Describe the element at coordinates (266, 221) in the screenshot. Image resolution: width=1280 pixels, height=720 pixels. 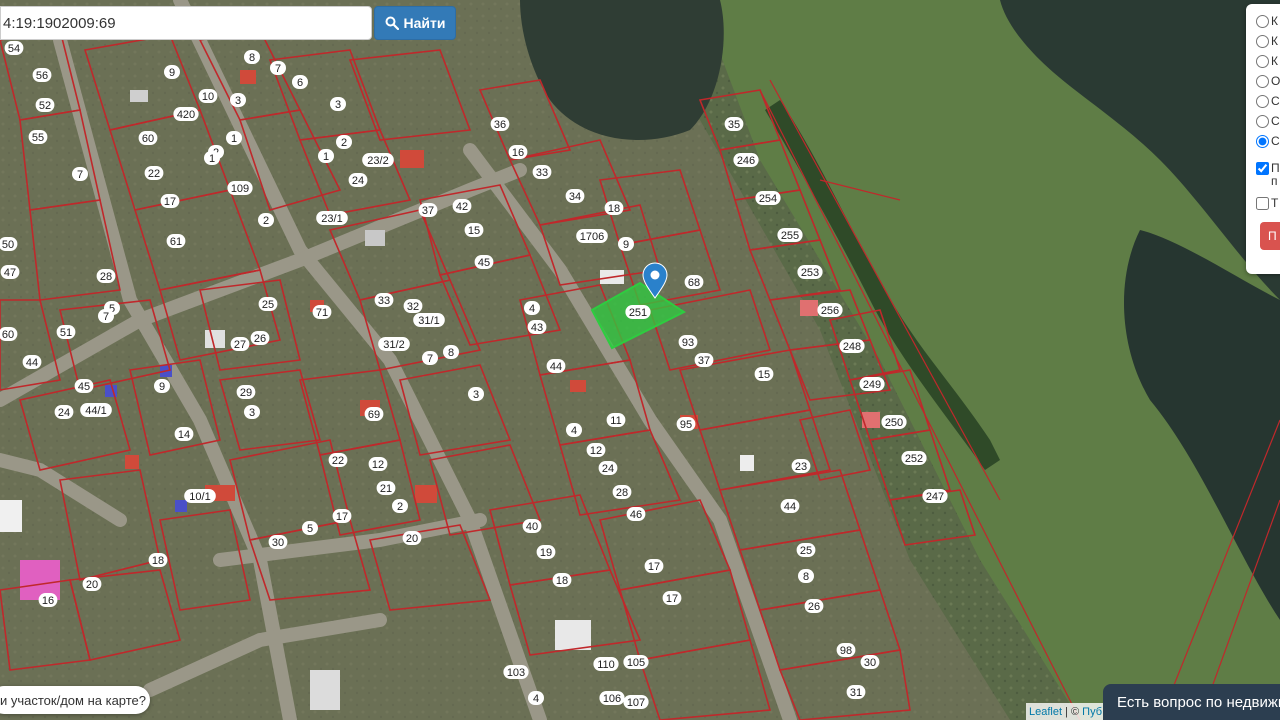
I see `plot-label-text: 2` at that location.